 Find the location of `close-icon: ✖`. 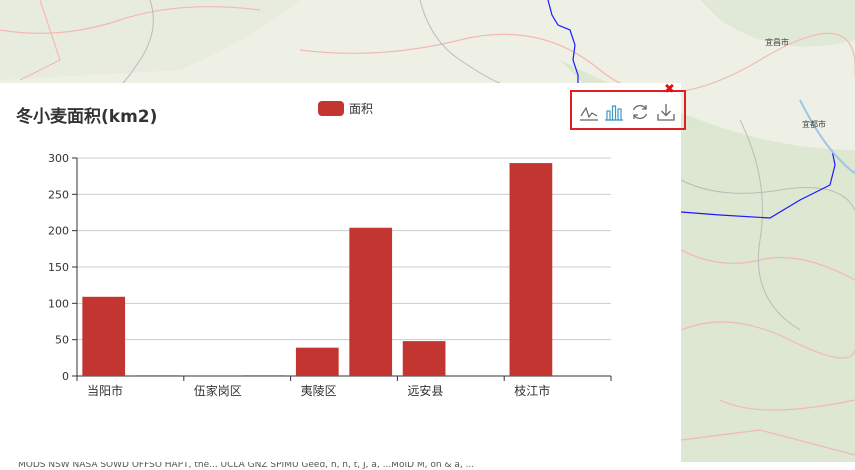

close-icon: ✖ is located at coordinates (669, 90).